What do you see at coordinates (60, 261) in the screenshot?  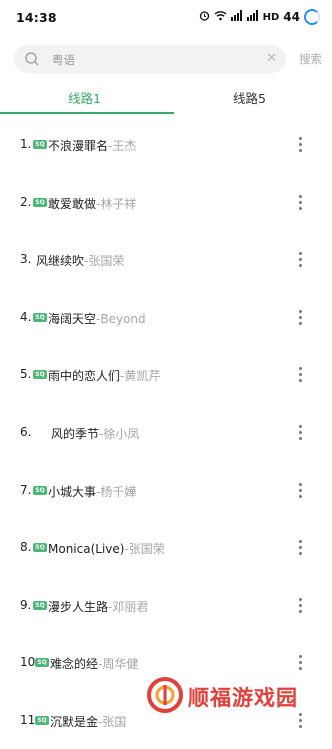 I see `song-title: 风继续吹` at bounding box center [60, 261].